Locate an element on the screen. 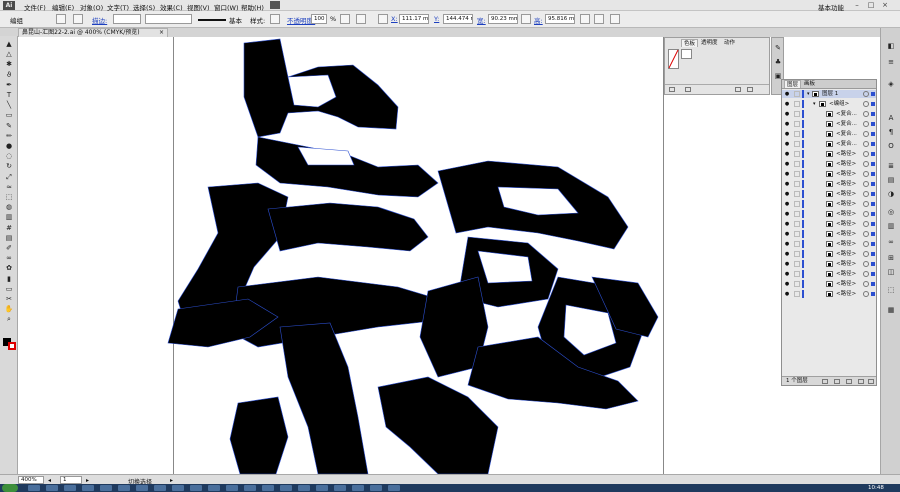 This screenshot has height=492, width=900. blend-tool-icon: ∞ is located at coordinates (9, 258).